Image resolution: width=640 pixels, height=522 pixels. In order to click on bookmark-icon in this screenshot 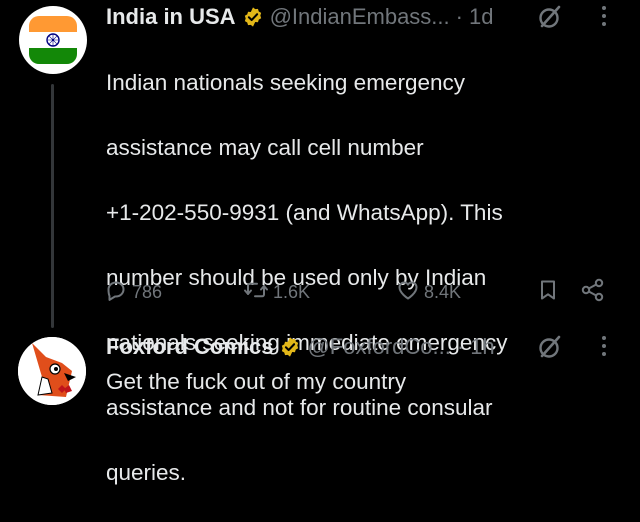, I will do `click(548, 292)`.